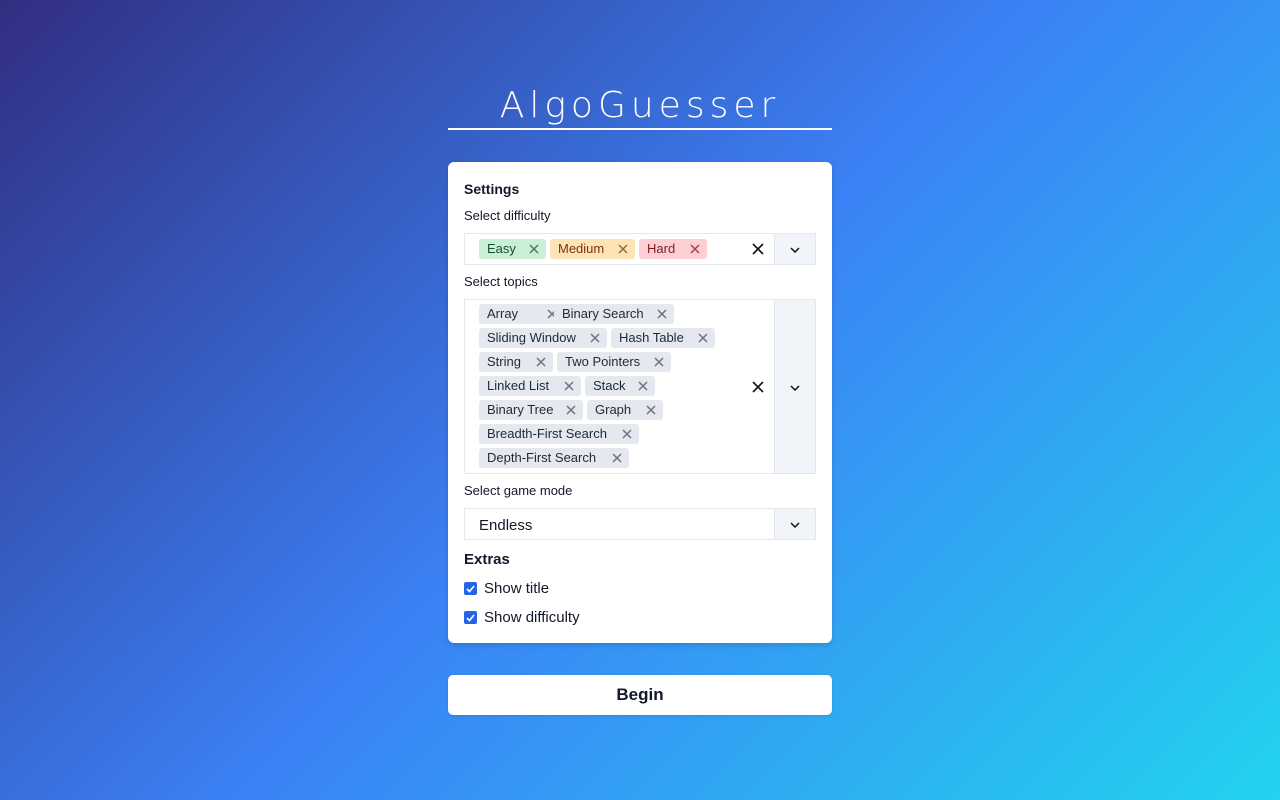 This screenshot has height=800, width=1280. Describe the element at coordinates (603, 313) in the screenshot. I see `chip-label: Binary Search` at that location.